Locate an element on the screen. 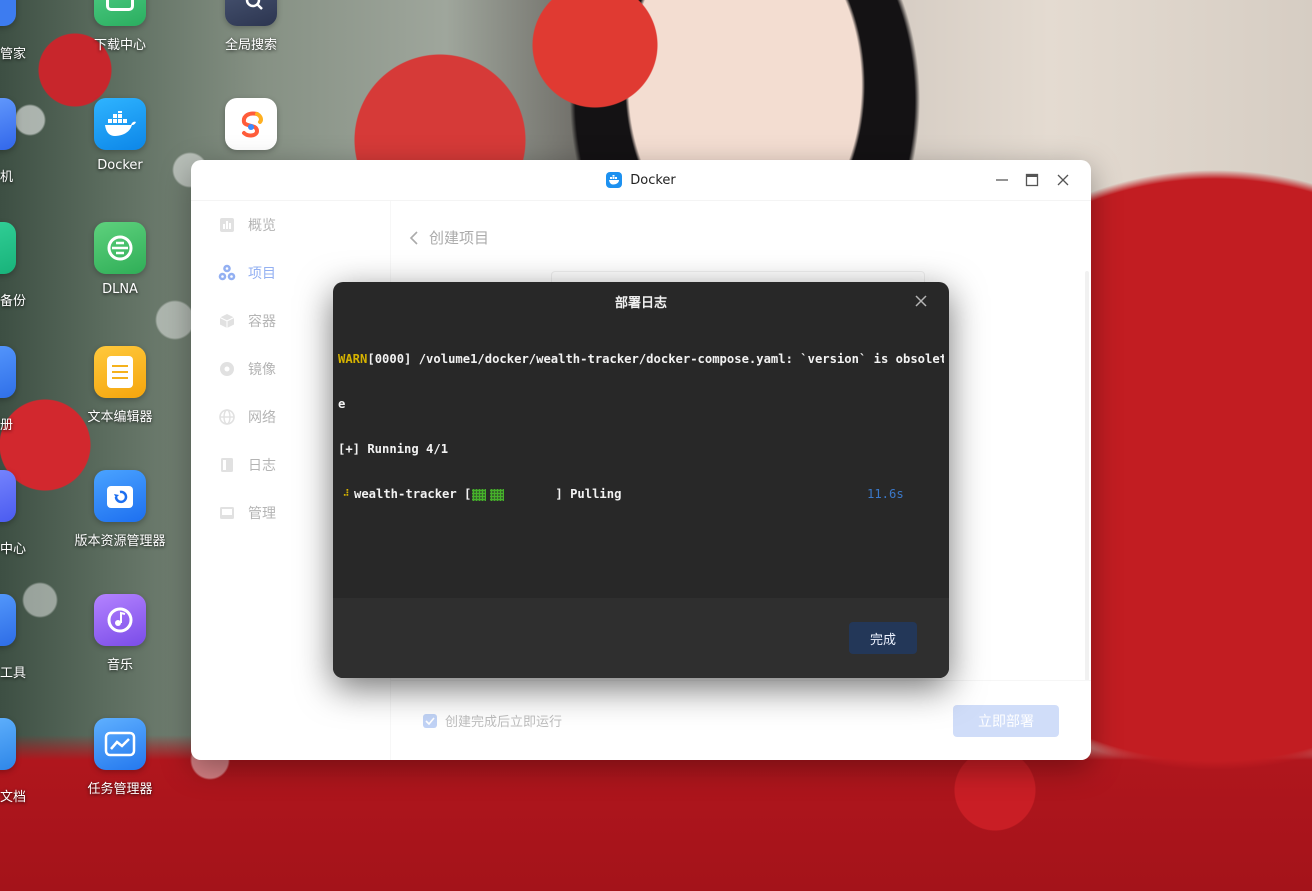 The height and width of the screenshot is (891, 1312). text-editor-icon is located at coordinates (120, 372).